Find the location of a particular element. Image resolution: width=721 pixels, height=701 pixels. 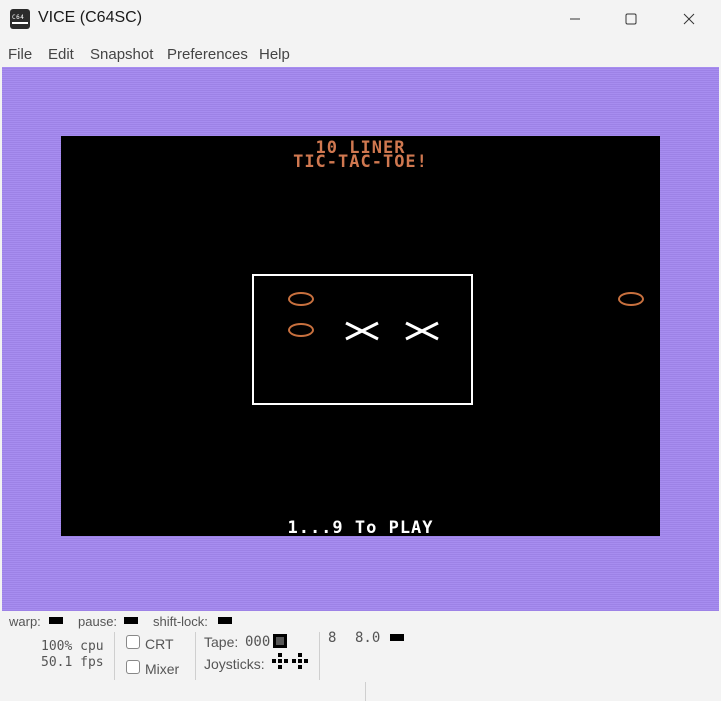

fps-readout: 50.1 fps is located at coordinates (72, 662).